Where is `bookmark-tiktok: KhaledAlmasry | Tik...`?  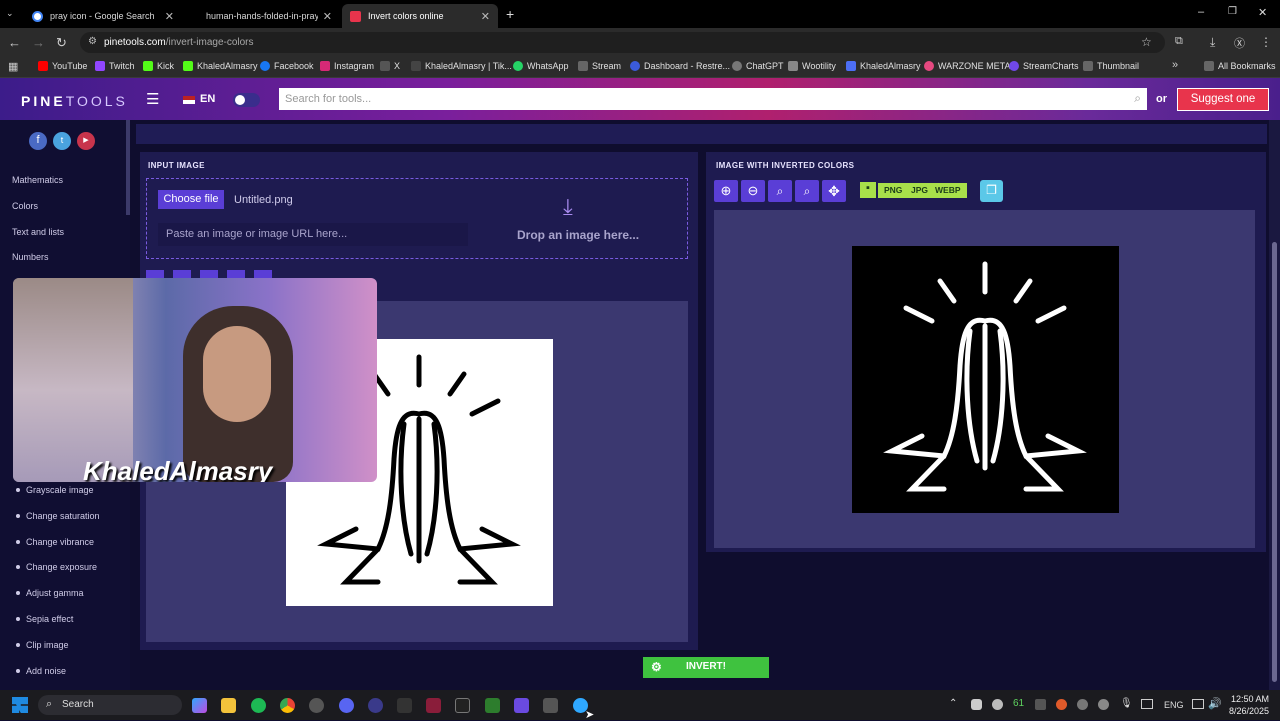 bookmark-tiktok: KhaledAlmasry | Tik... is located at coordinates (461, 66).